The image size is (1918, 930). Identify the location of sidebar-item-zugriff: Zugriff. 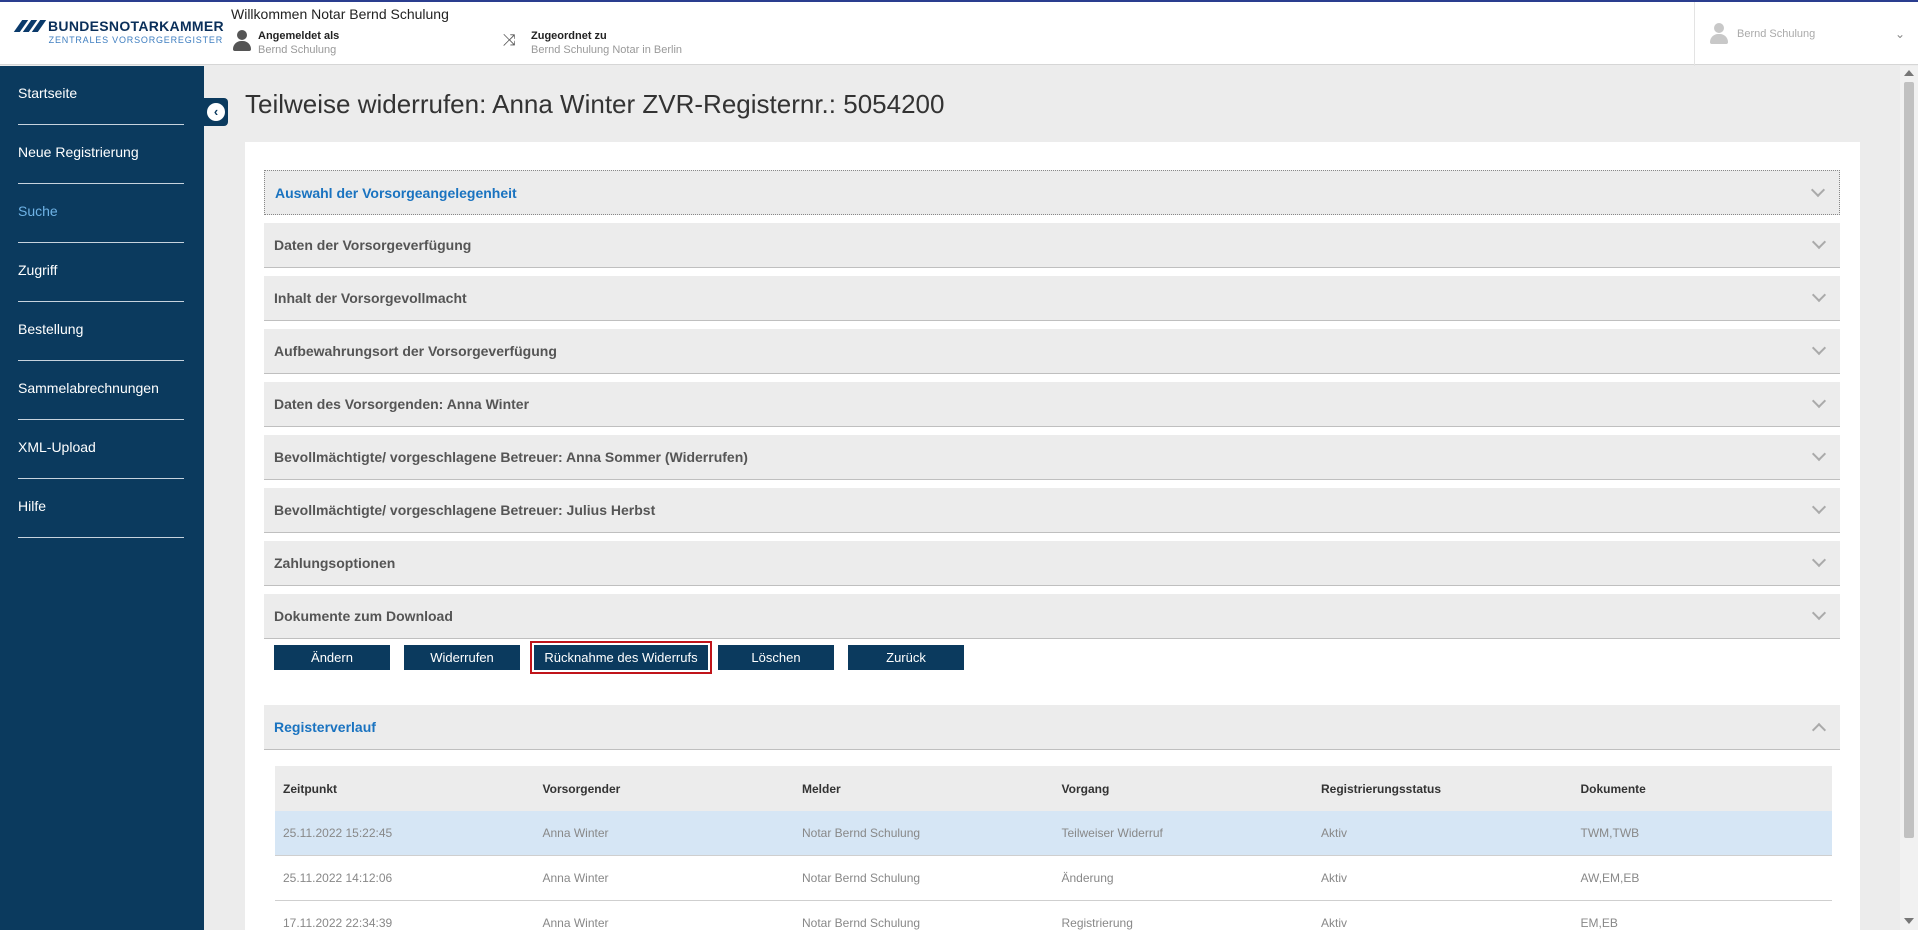
(101, 272).